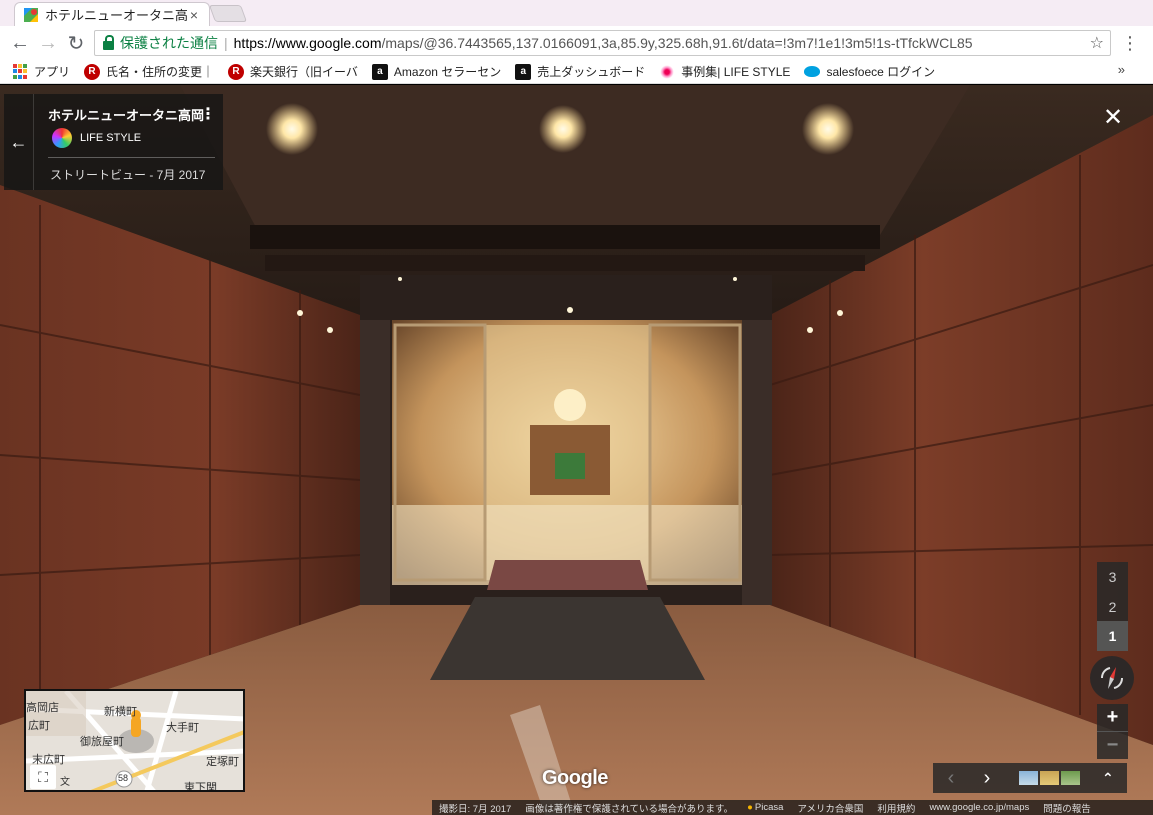 The image size is (1153, 815). I want to click on apps-grid-icon, so click(20, 71).